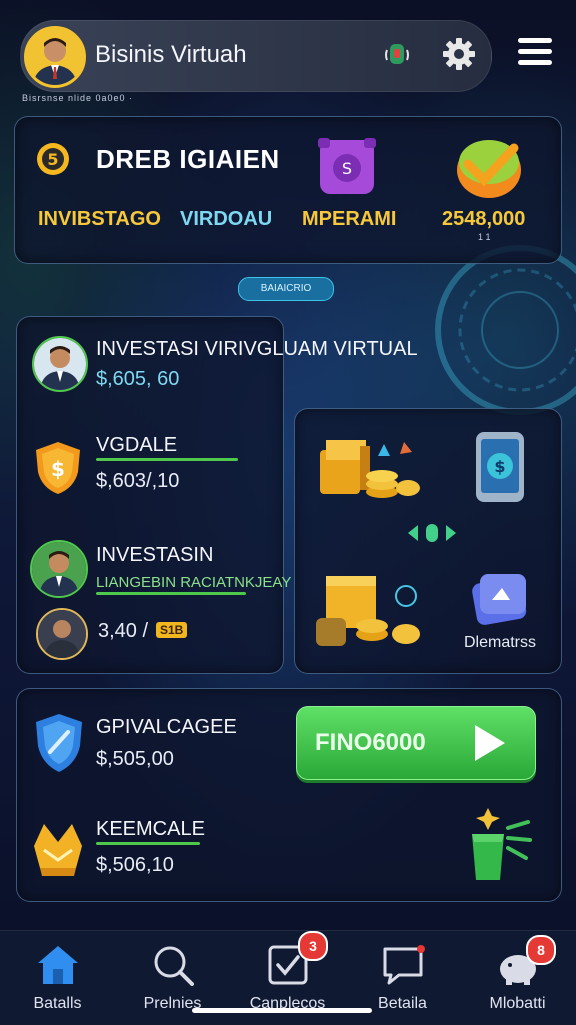  Describe the element at coordinates (226, 219) in the screenshot. I see `label-virdoau: VIRDOAU` at that location.